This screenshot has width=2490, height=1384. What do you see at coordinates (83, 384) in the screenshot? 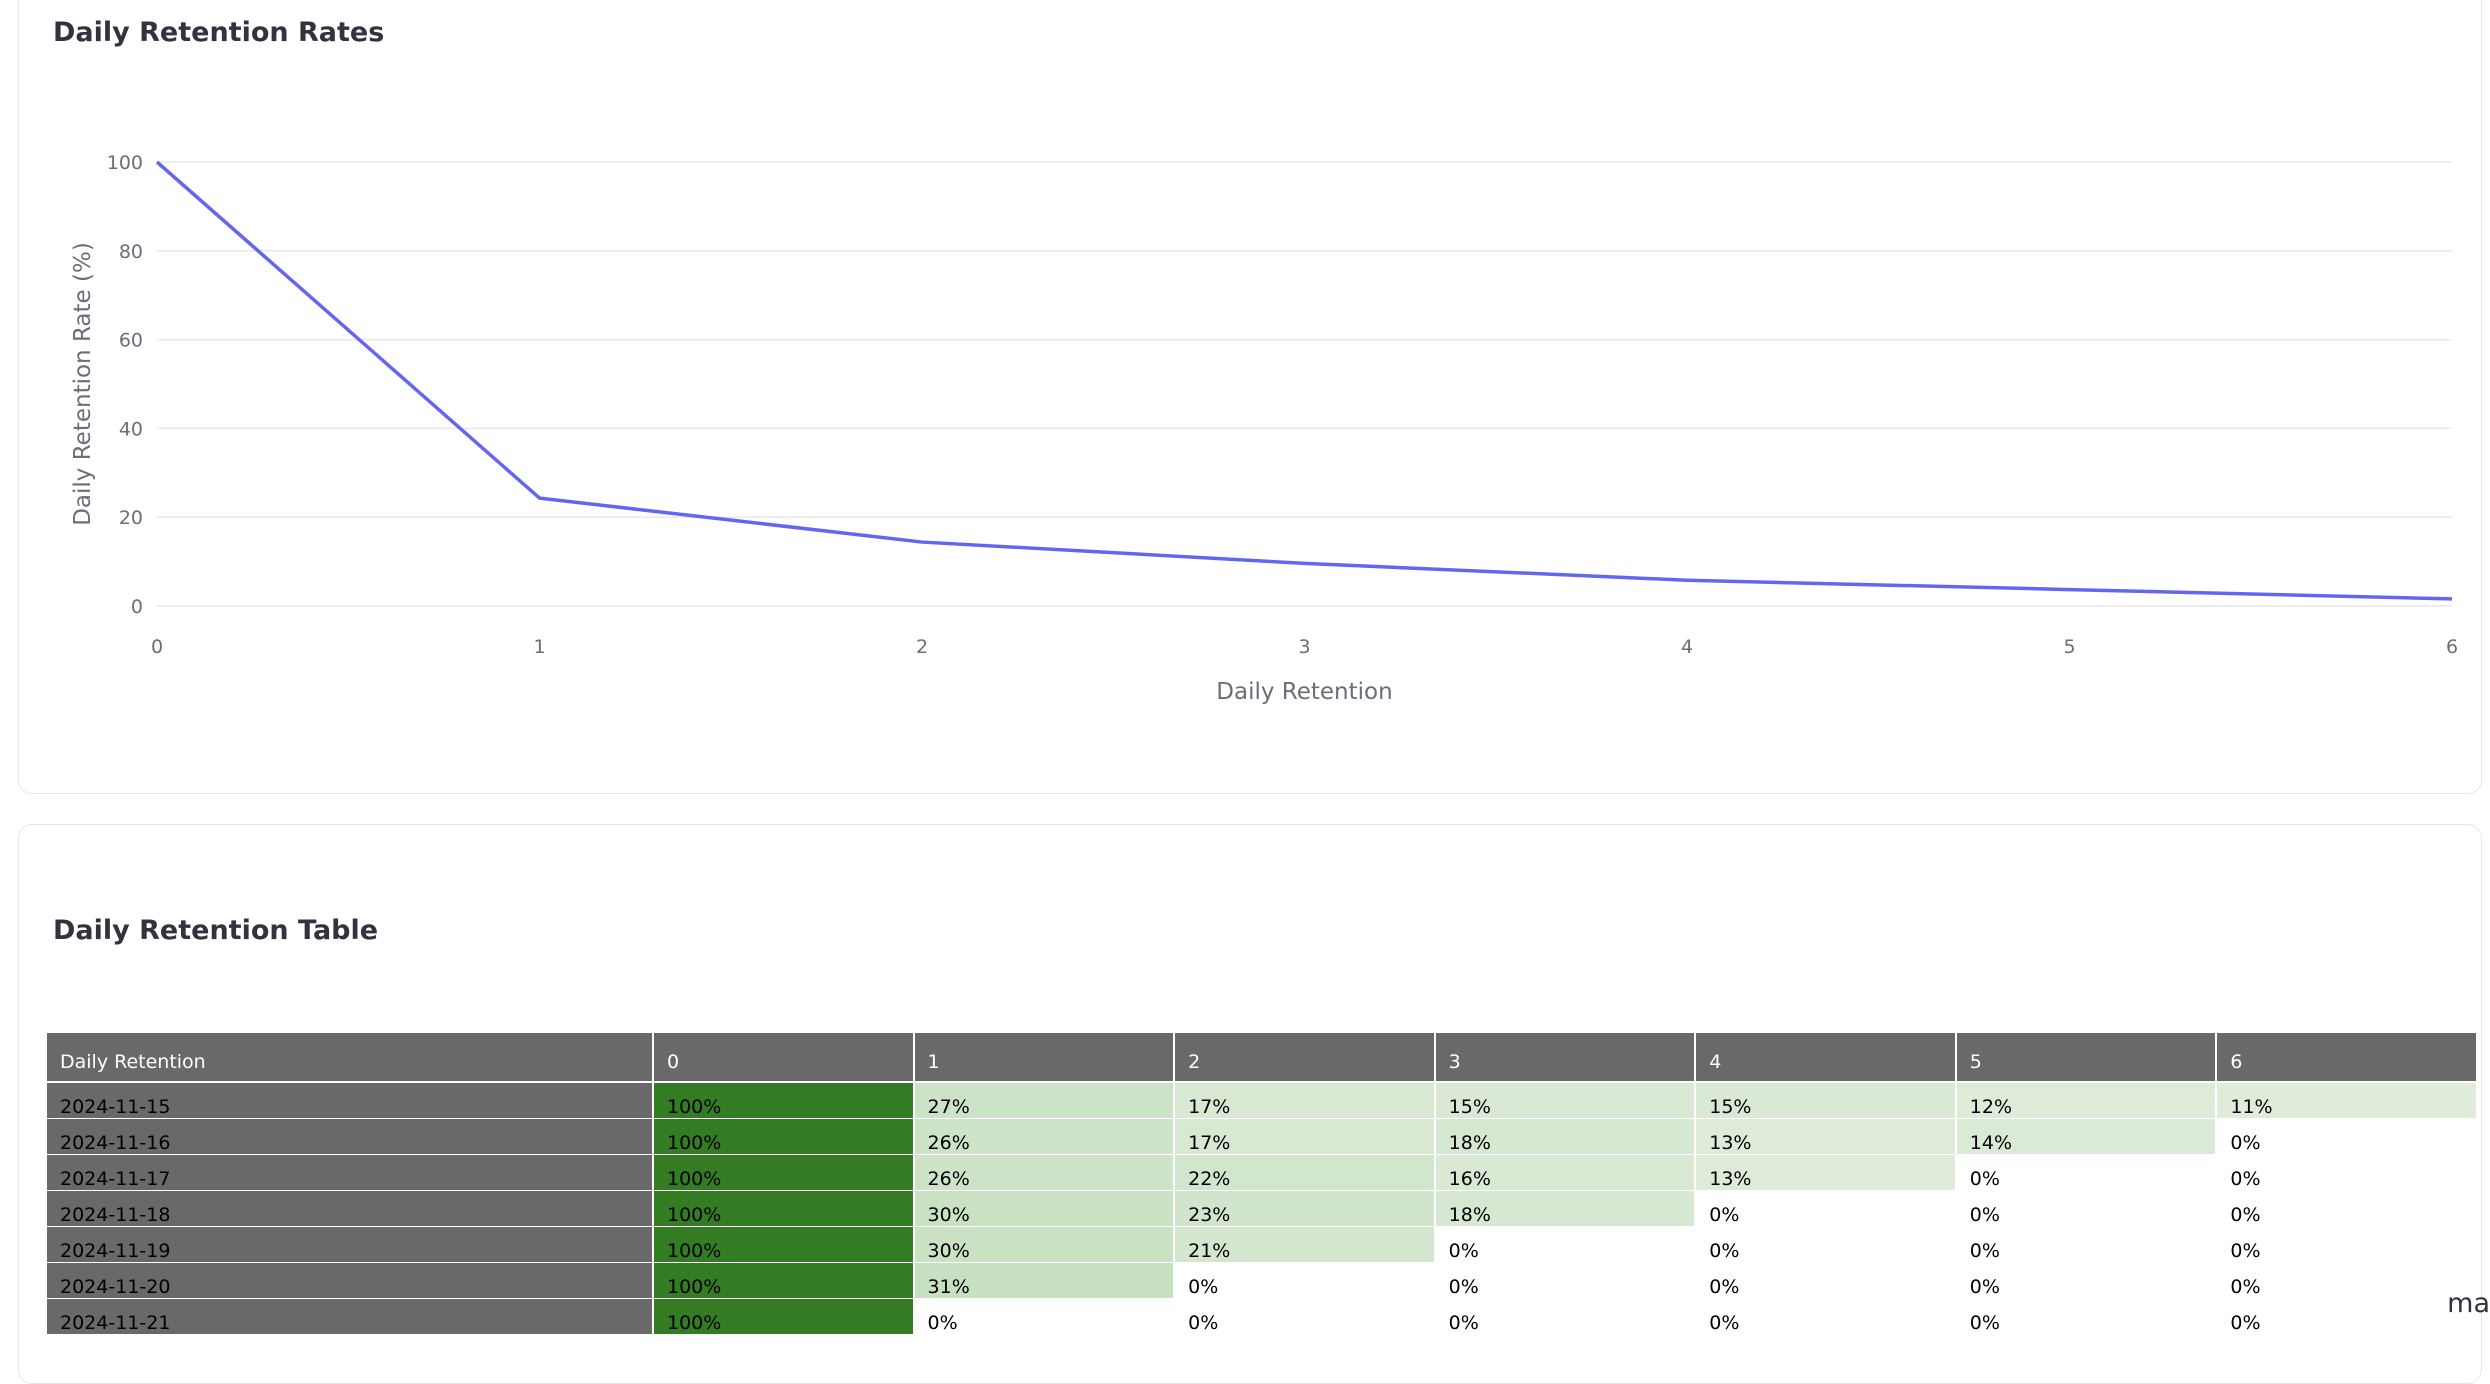
I see `y-axis-title: Daily Retention Rate (%)` at bounding box center [83, 384].